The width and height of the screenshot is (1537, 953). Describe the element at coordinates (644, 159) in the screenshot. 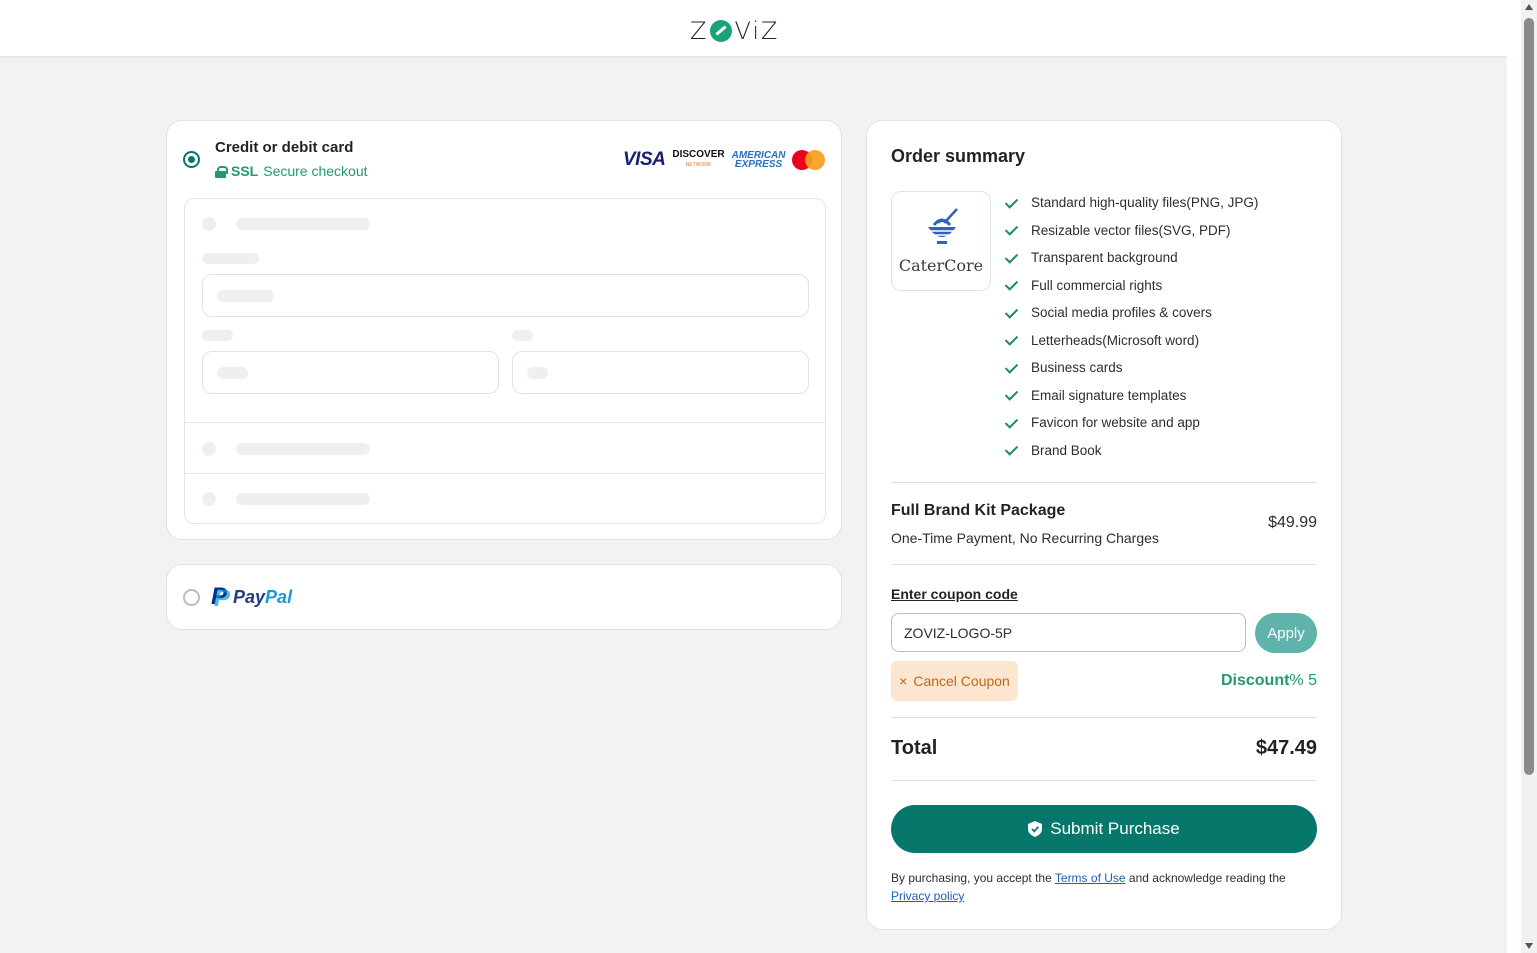

I see `visa-logo: VISA` at that location.